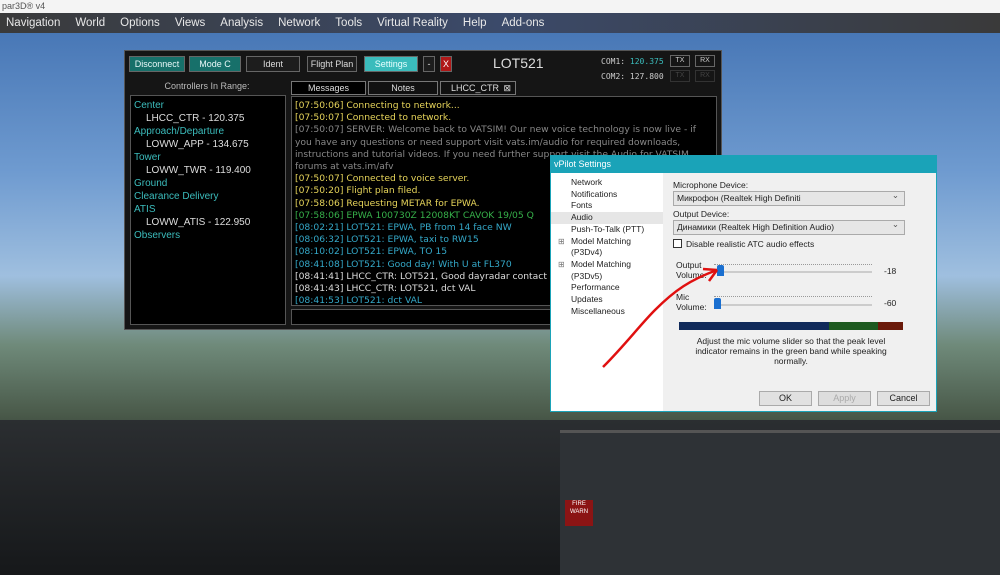 The width and height of the screenshot is (1000, 575). I want to click on menu-item: Navigation, so click(33, 23).